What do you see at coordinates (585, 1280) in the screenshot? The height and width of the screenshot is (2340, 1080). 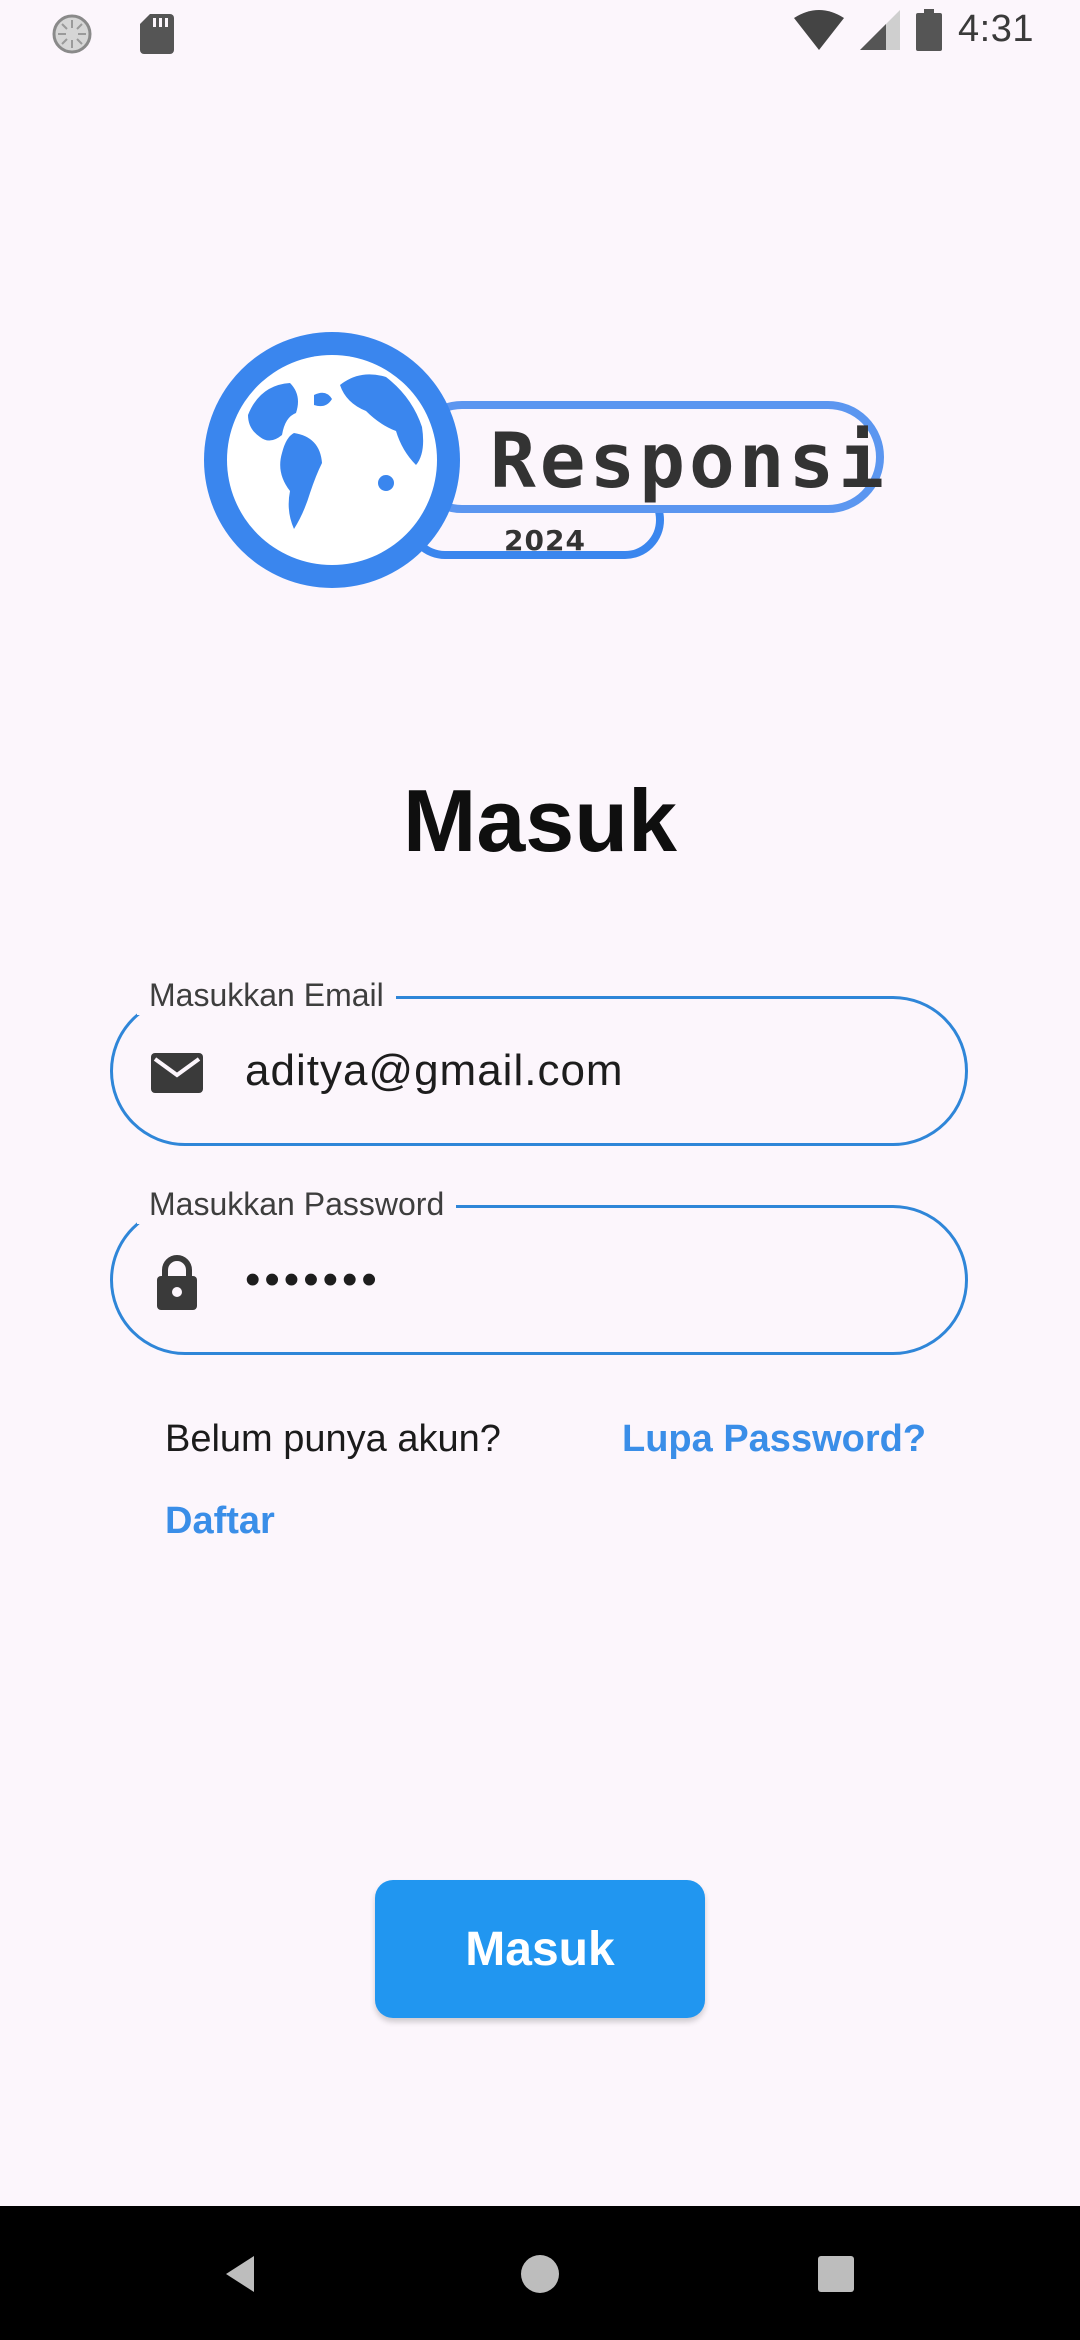 I see `password-input: •••••••` at bounding box center [585, 1280].